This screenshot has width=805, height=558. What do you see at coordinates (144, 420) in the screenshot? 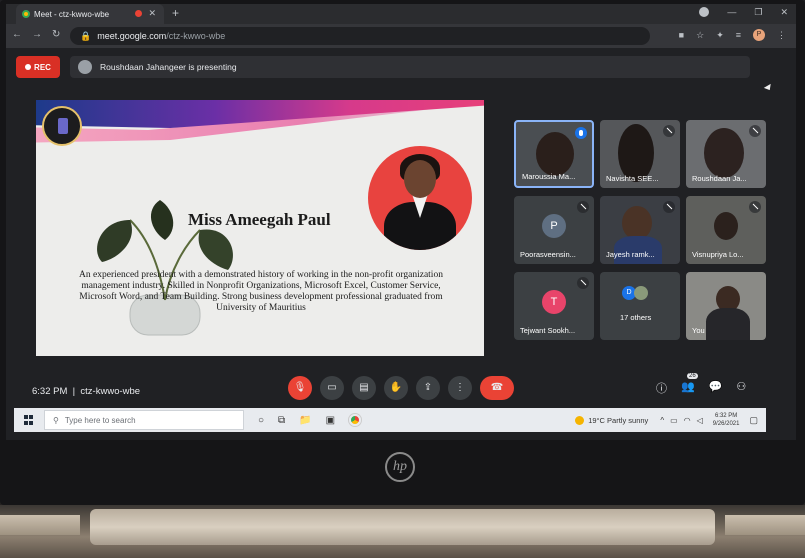
I see `taskbar-search-input: ⚲ Type here to search` at bounding box center [144, 420].